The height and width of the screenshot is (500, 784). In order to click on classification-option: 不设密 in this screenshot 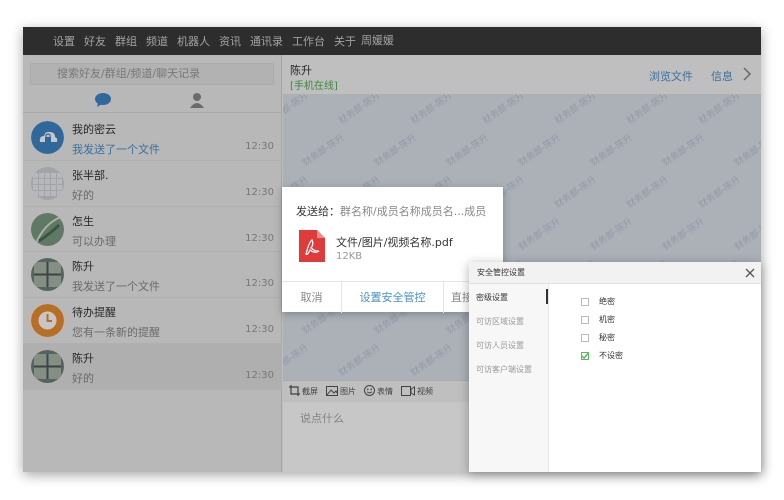, I will do `click(602, 355)`.